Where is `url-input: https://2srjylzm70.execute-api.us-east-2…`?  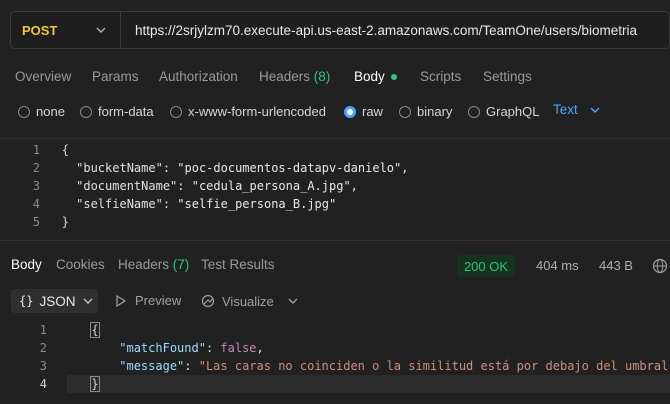
url-input: https://2srjylzm70.execute-api.us-east-2… is located at coordinates (379, 30).